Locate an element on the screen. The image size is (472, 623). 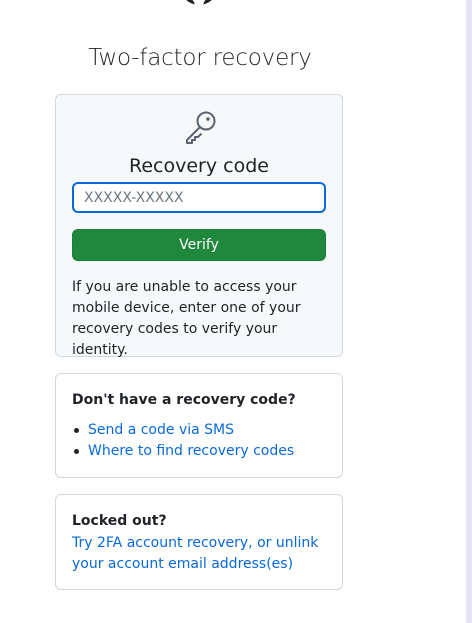
send-sms-code-link: Send a code via SMS is located at coordinates (161, 430).